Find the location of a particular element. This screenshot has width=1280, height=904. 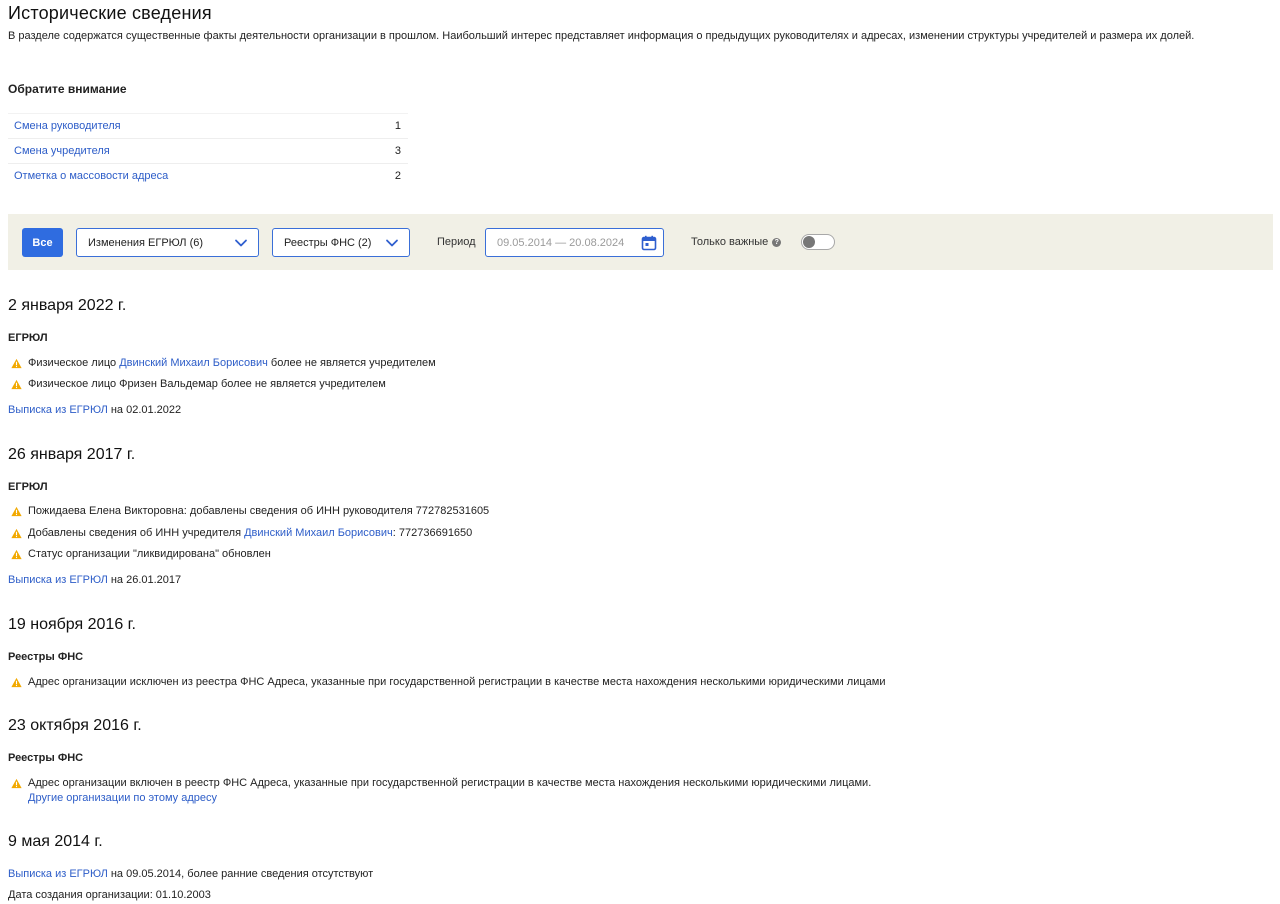

egrul-changes-select: Изменения ЕГРЮЛ (6) is located at coordinates (167, 242).